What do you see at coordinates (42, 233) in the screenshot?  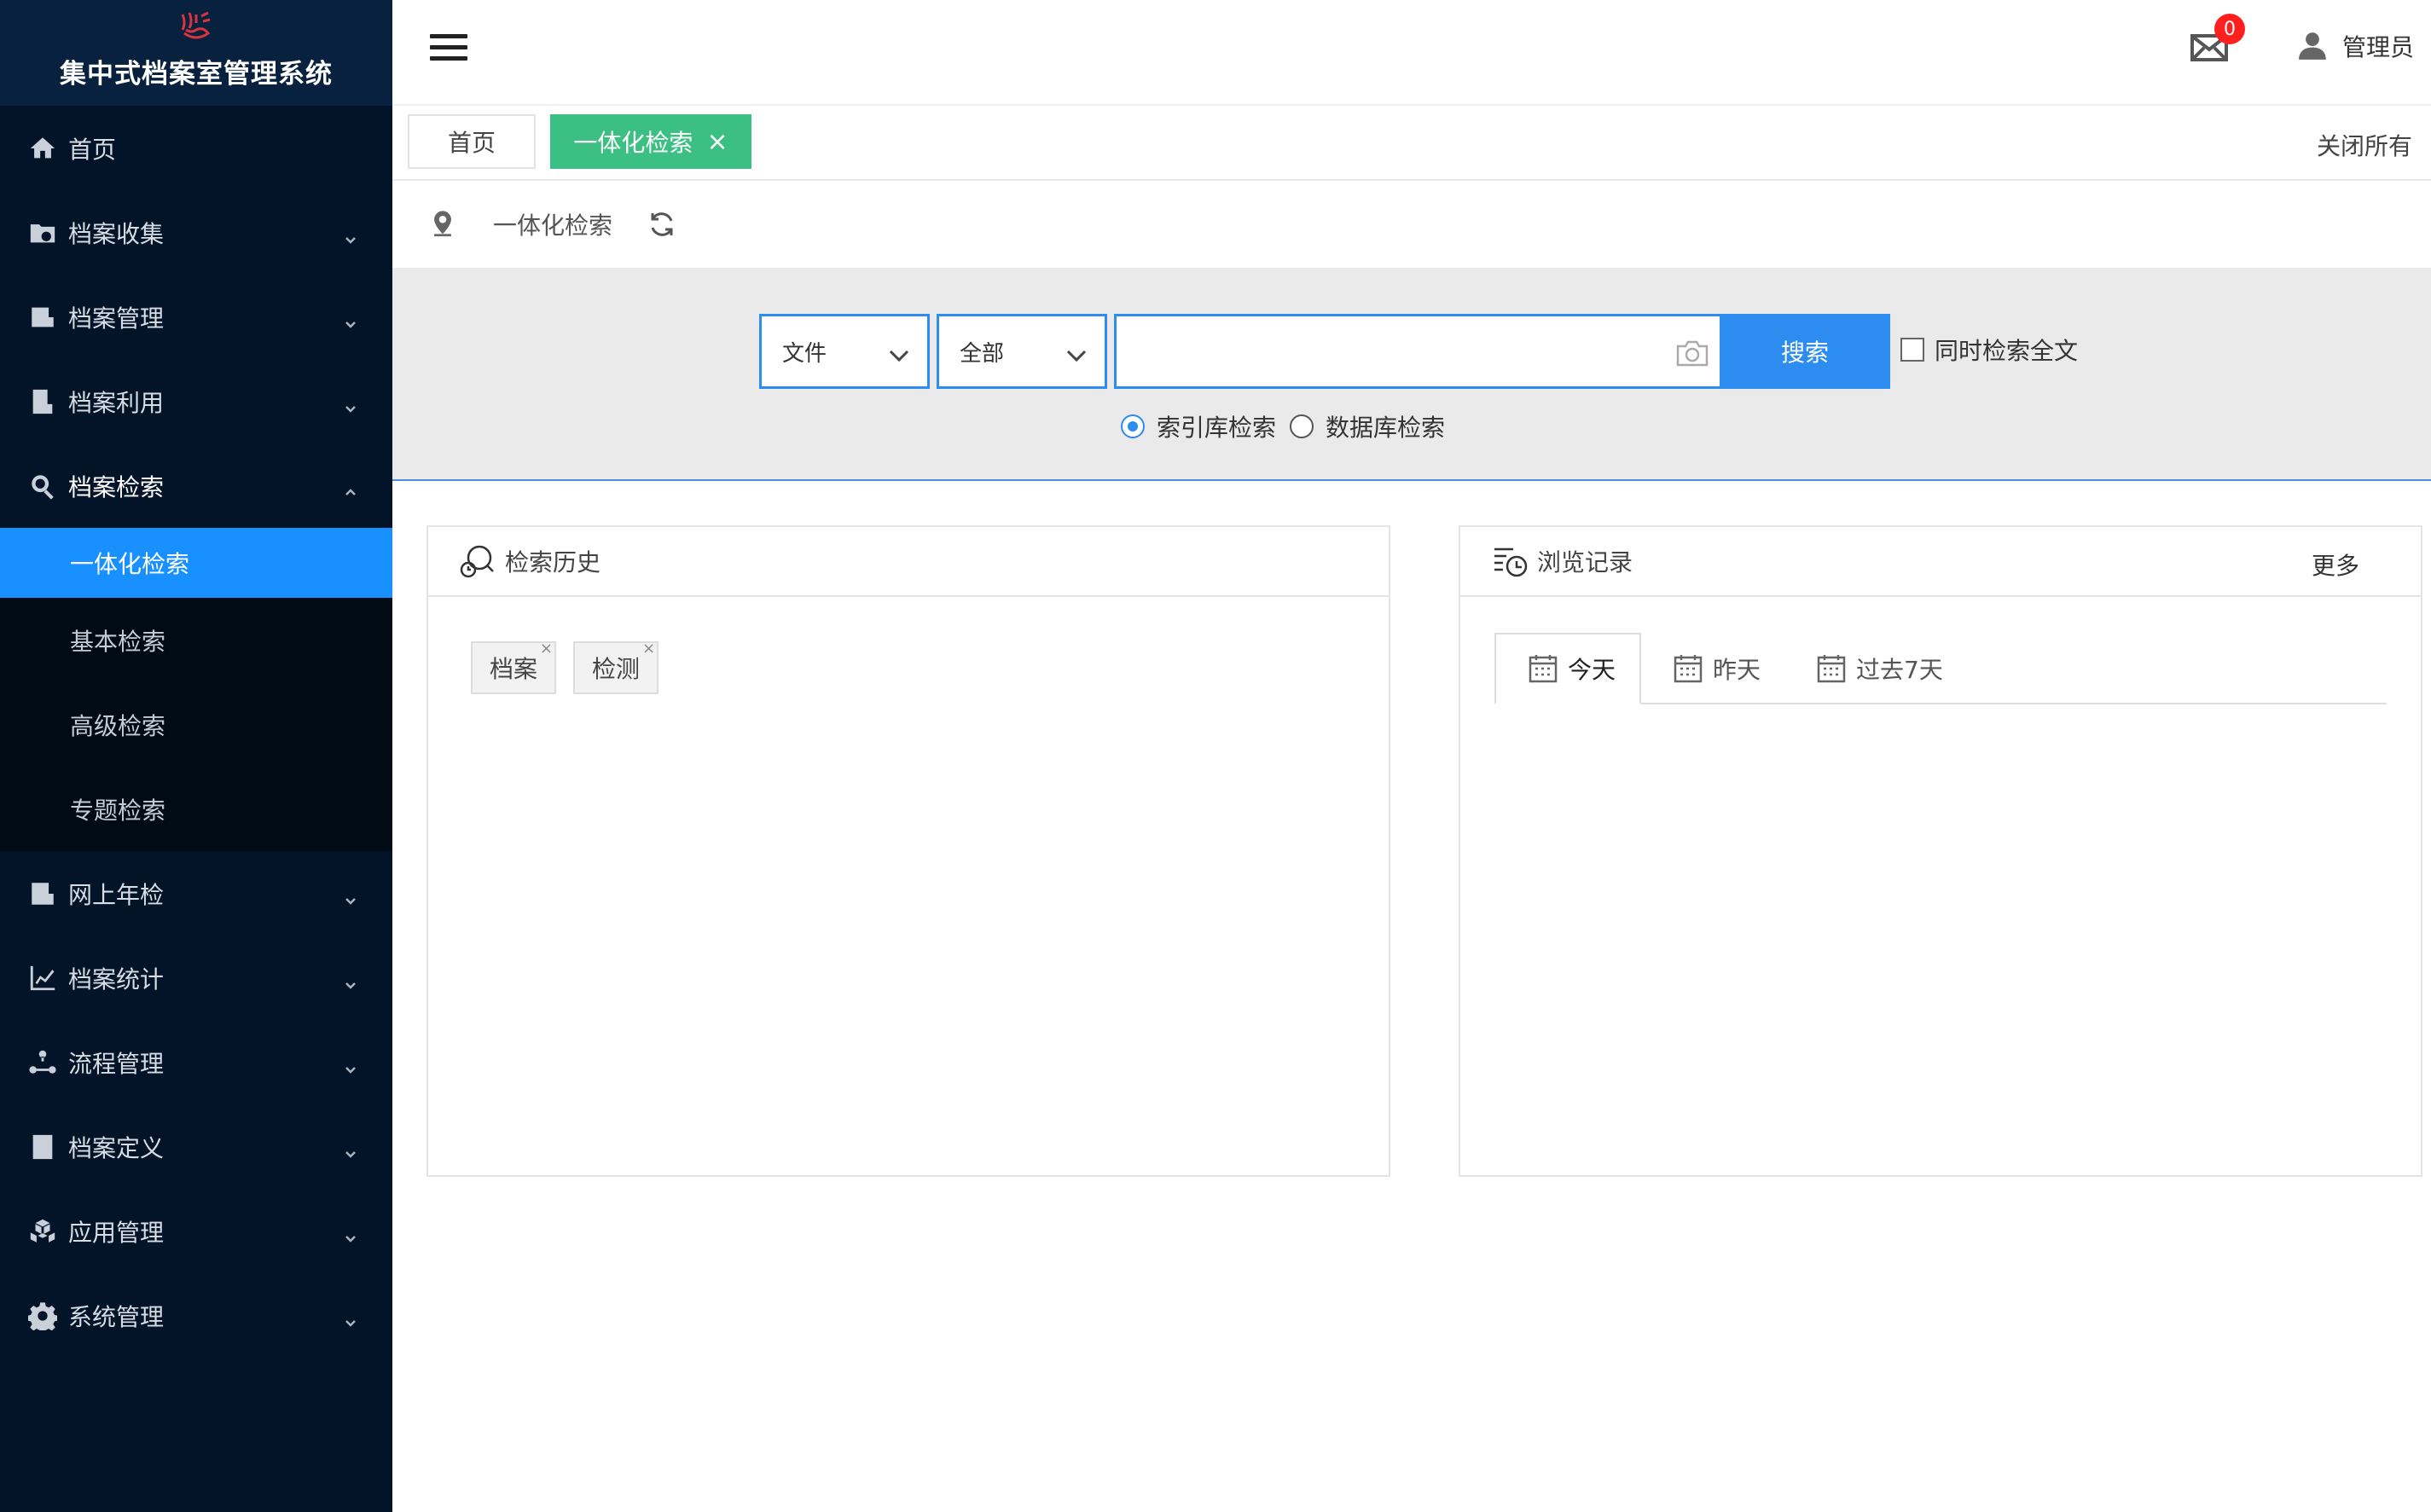 I see `folder-add-icon` at bounding box center [42, 233].